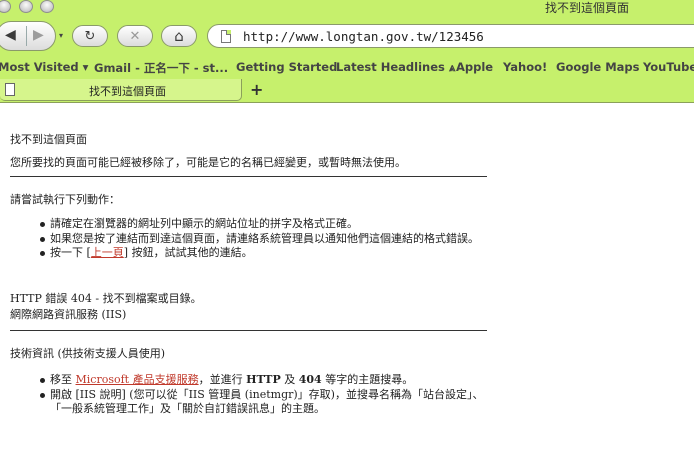  What do you see at coordinates (265, 224) in the screenshot?
I see `list-item: 請確定在瀏覽器的網址列中顯示的網站位址的拼字及格式正確。` at bounding box center [265, 224].